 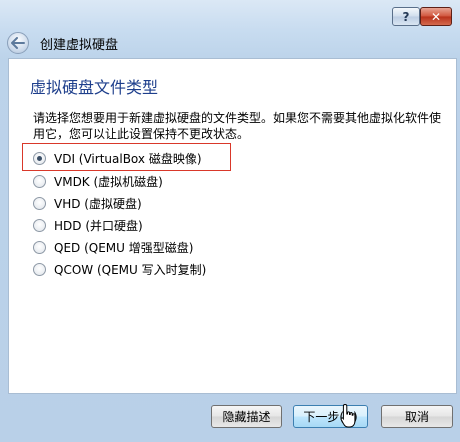 I want to click on option-label: VDI (VirtualBox 磁盘映像), so click(x=128, y=158).